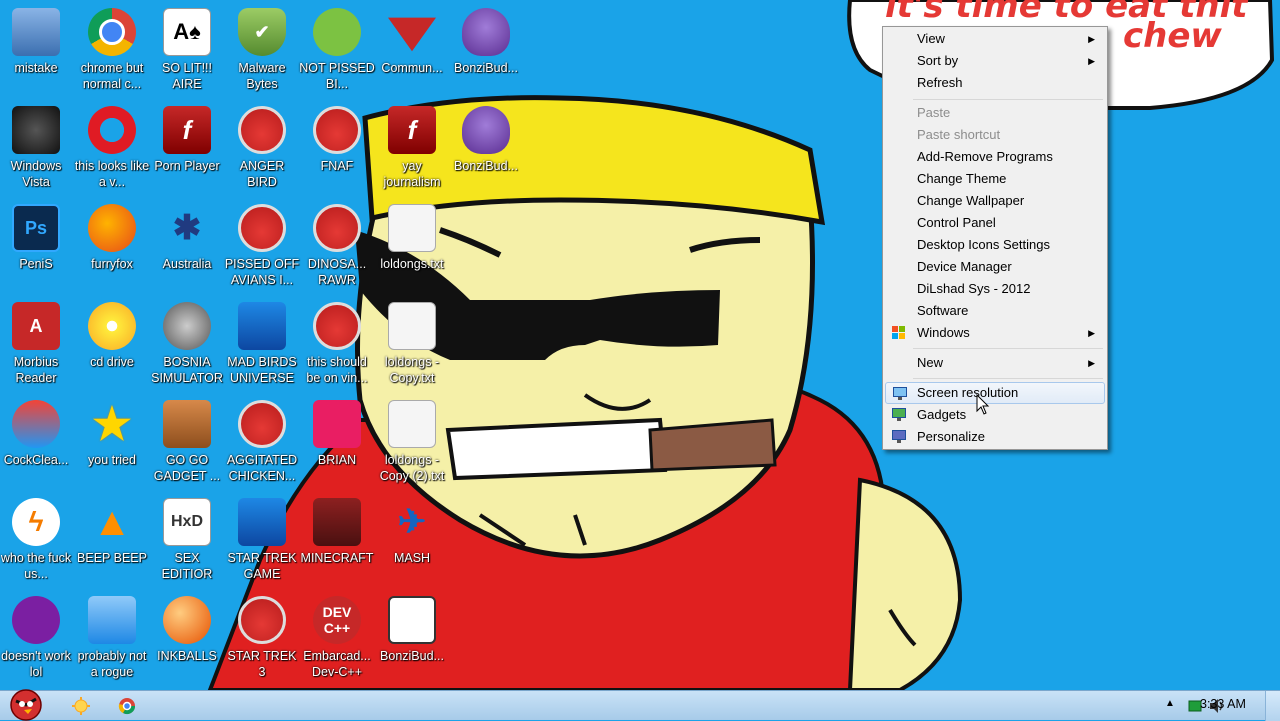 The height and width of the screenshot is (721, 1280). I want to click on desktop-icon-yay-journalism: f yay journalism, so click(412, 147).